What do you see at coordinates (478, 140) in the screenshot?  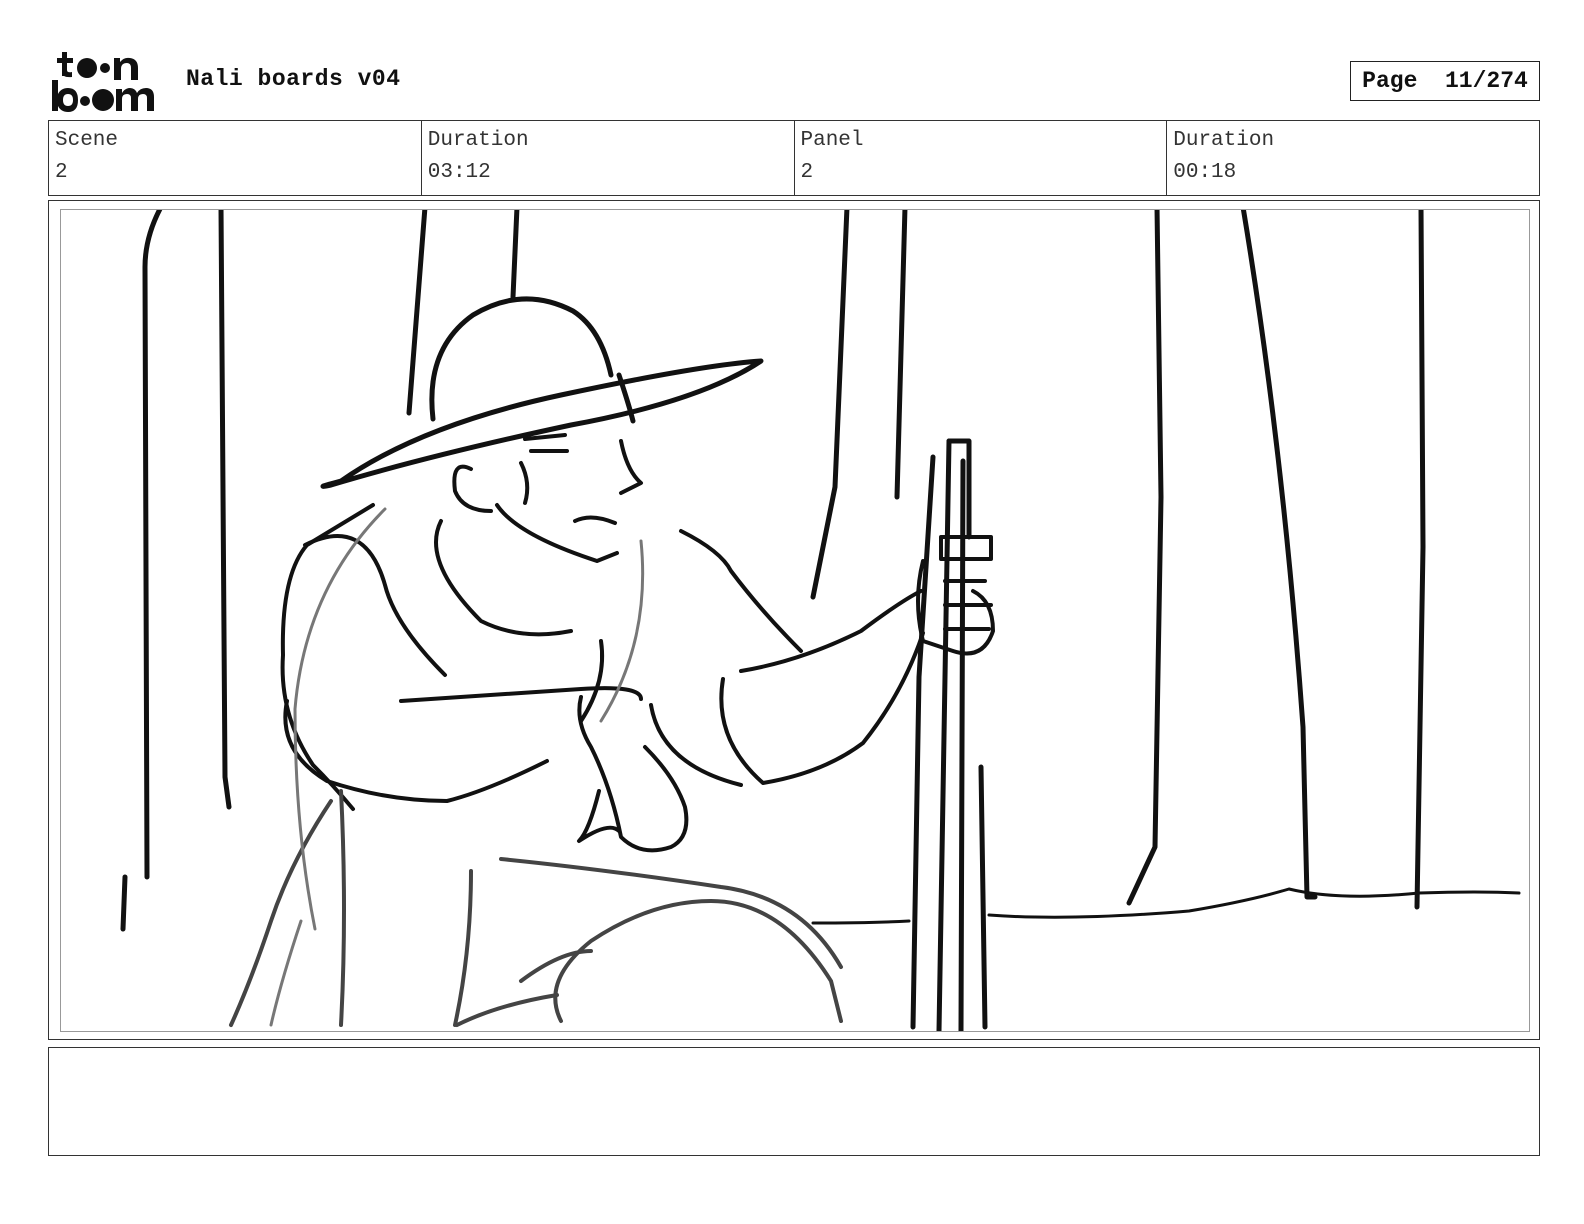 I see `scene-duration-label: Duration` at bounding box center [478, 140].